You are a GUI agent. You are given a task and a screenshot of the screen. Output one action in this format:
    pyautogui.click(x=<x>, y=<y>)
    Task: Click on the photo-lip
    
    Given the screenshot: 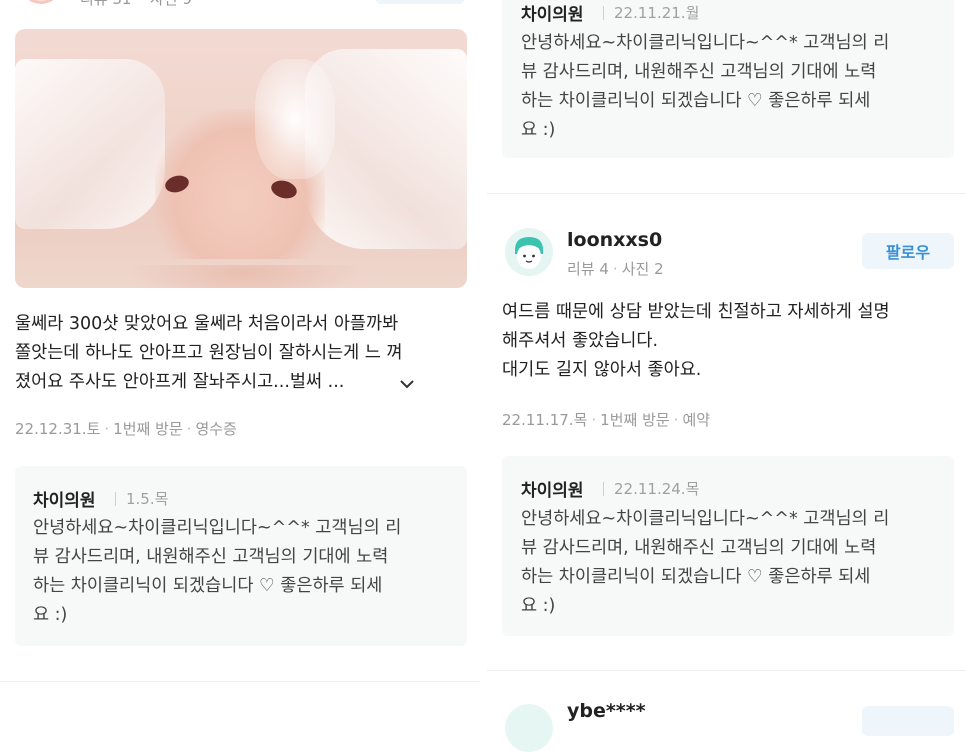 What is the action you would take?
    pyautogui.click(x=245, y=276)
    